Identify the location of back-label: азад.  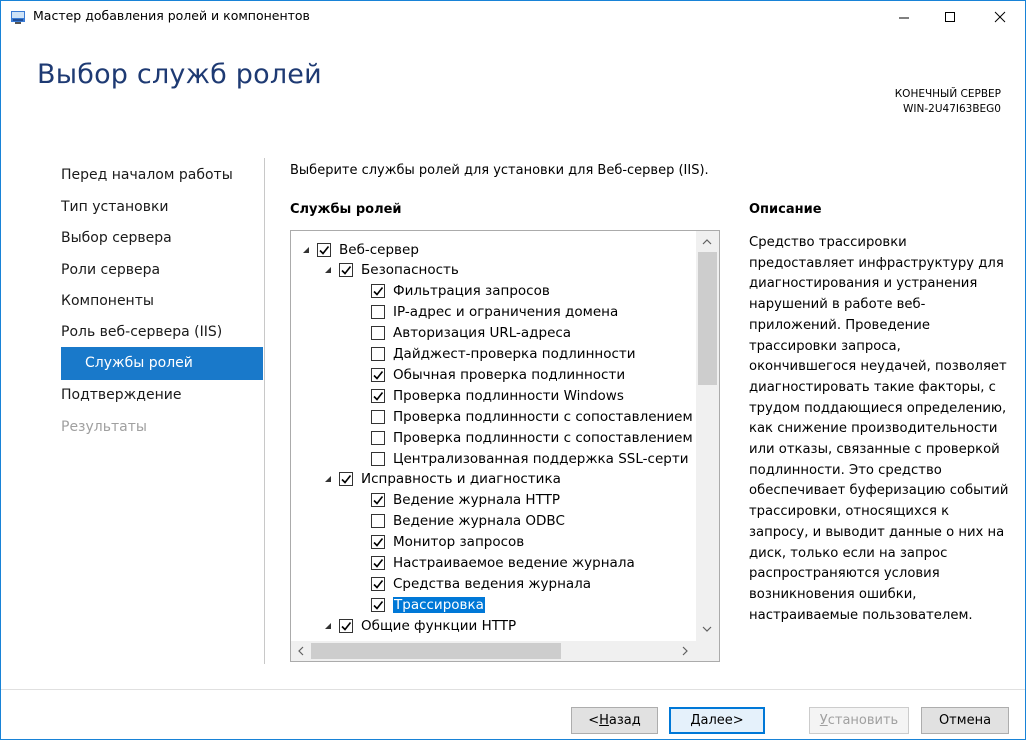
(624, 720).